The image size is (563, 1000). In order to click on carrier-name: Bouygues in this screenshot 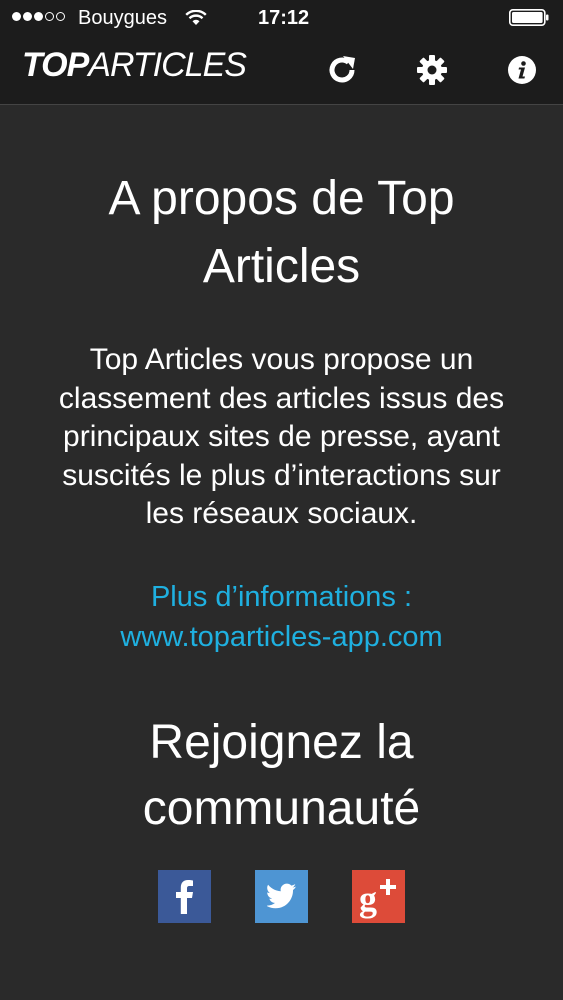, I will do `click(122, 18)`.